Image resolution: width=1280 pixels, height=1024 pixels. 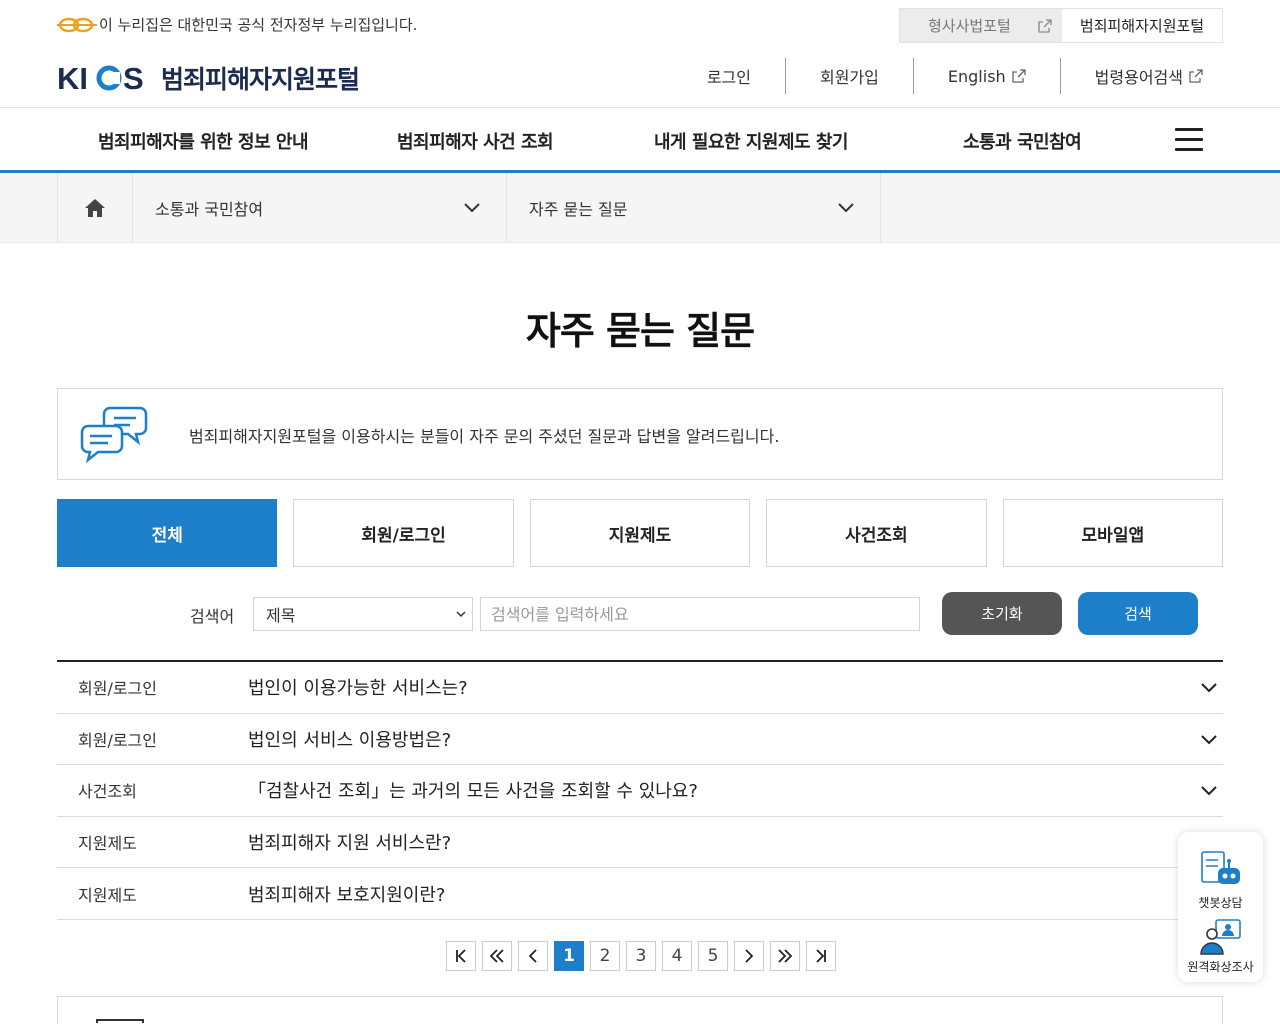 I want to click on search-input, so click(x=700, y=614).